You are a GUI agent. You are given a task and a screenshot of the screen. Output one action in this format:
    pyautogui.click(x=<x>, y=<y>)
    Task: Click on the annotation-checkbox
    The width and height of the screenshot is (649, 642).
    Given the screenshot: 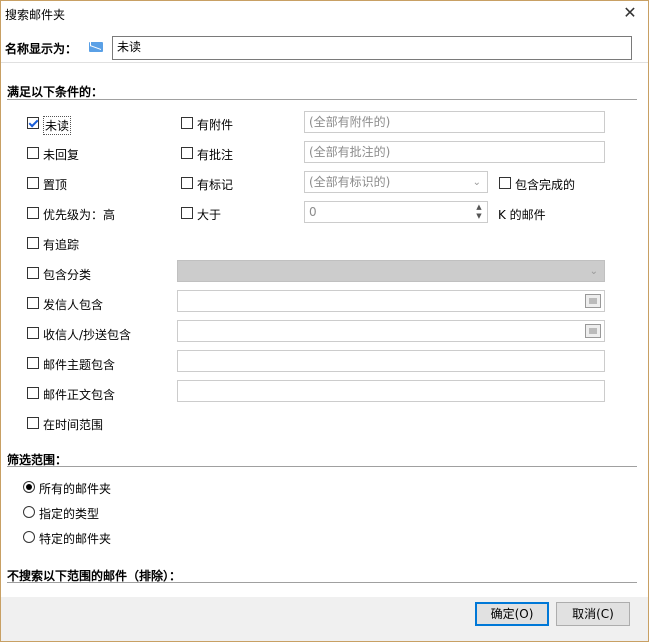 What is the action you would take?
    pyautogui.click(x=187, y=153)
    